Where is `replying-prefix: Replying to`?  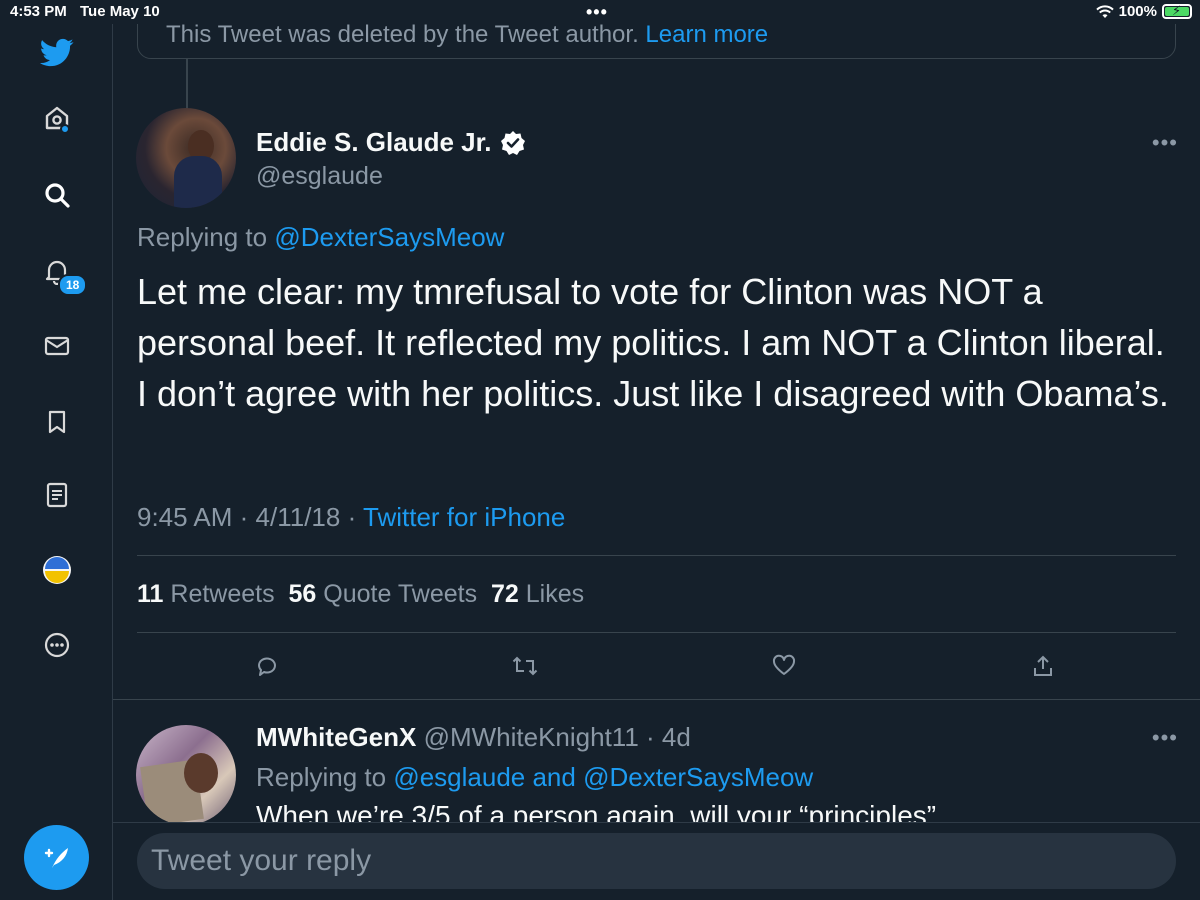 replying-prefix: Replying to is located at coordinates (202, 237).